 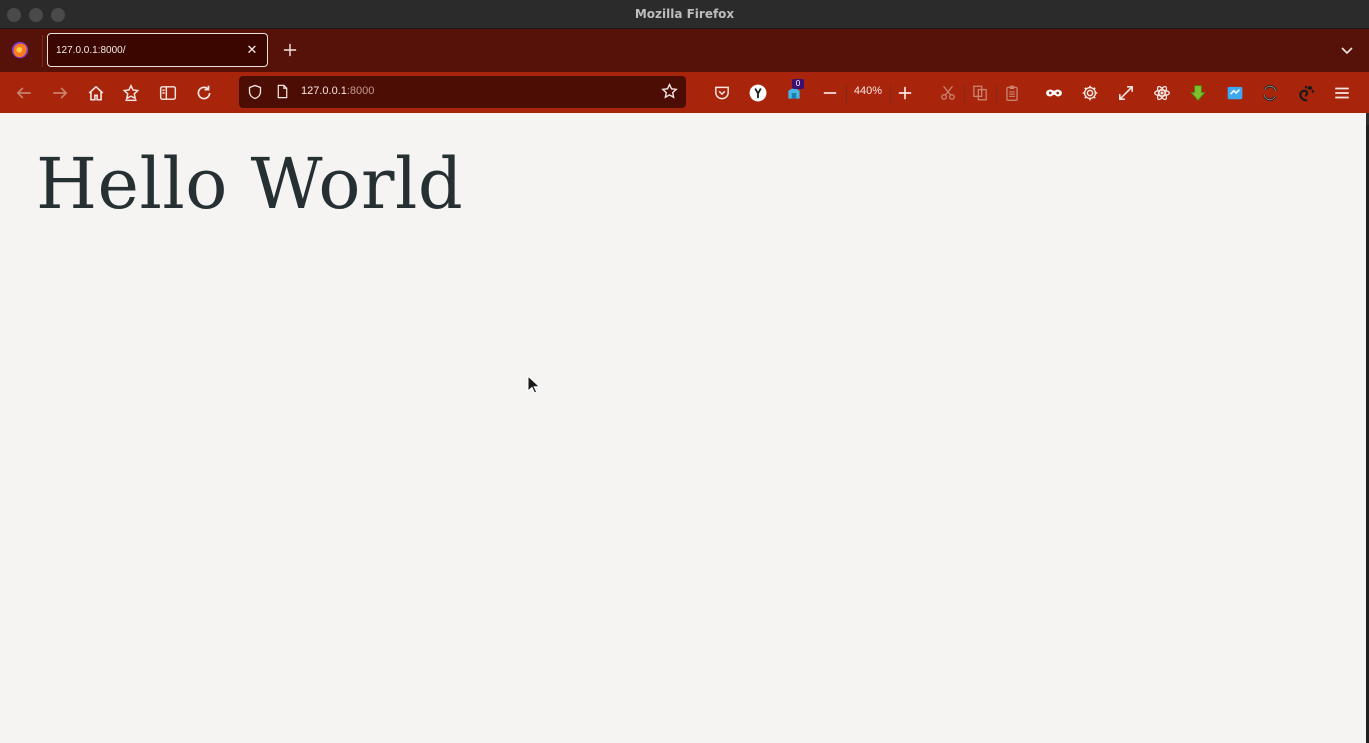 I want to click on yandex-button, so click(x=758, y=93).